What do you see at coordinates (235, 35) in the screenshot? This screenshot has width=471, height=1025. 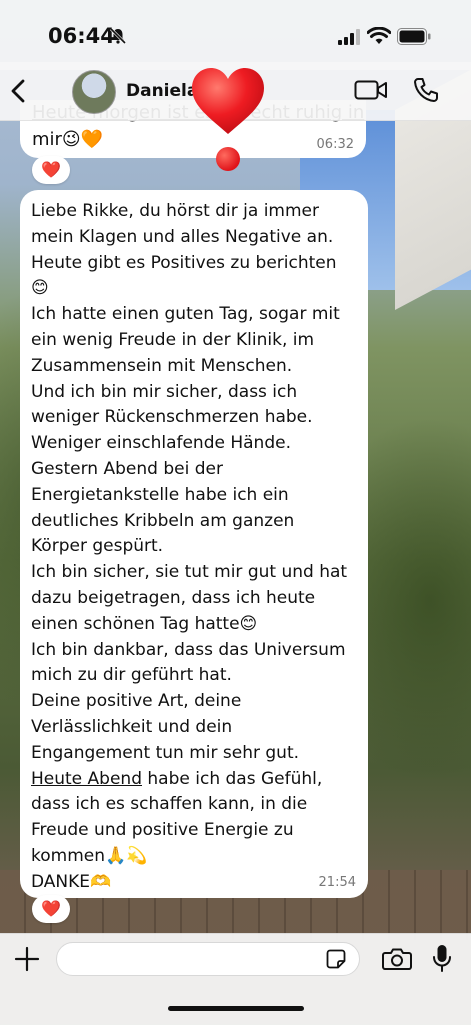 I see `status-bar: 06:44` at bounding box center [235, 35].